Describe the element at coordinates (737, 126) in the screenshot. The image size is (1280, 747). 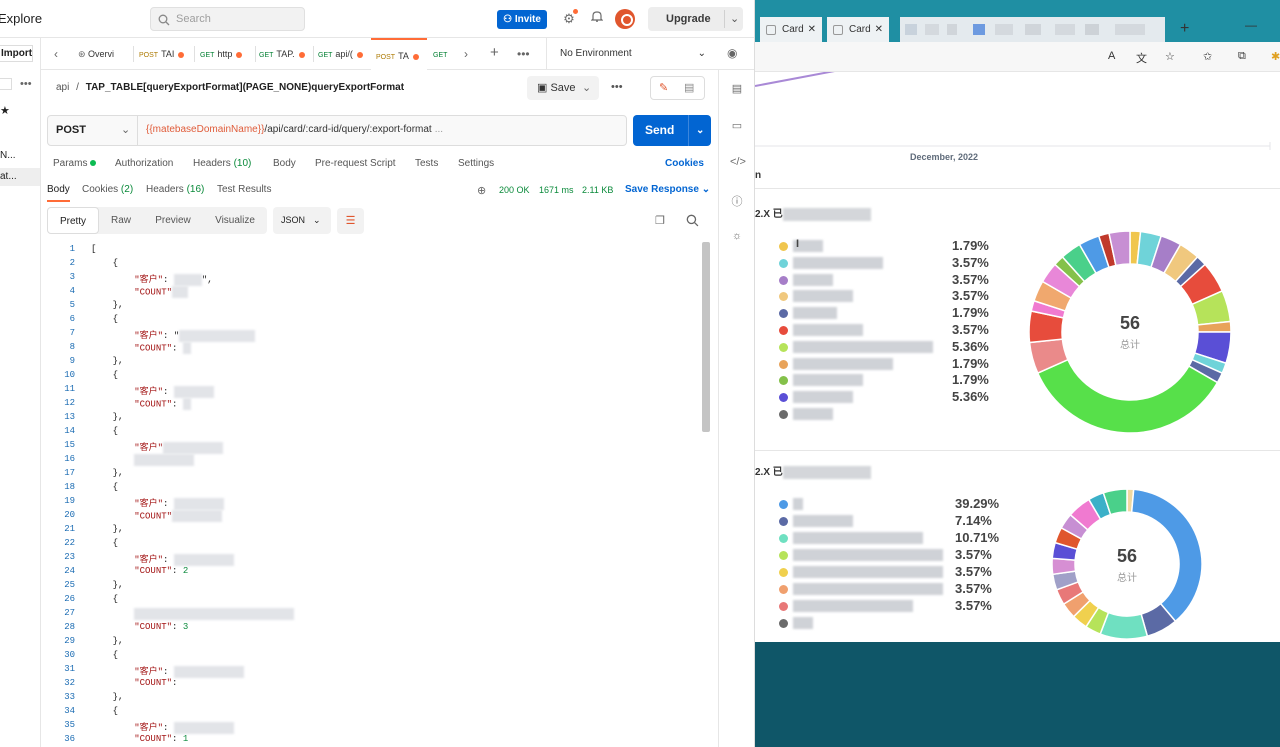
I see `comments-icon: ▭` at that location.